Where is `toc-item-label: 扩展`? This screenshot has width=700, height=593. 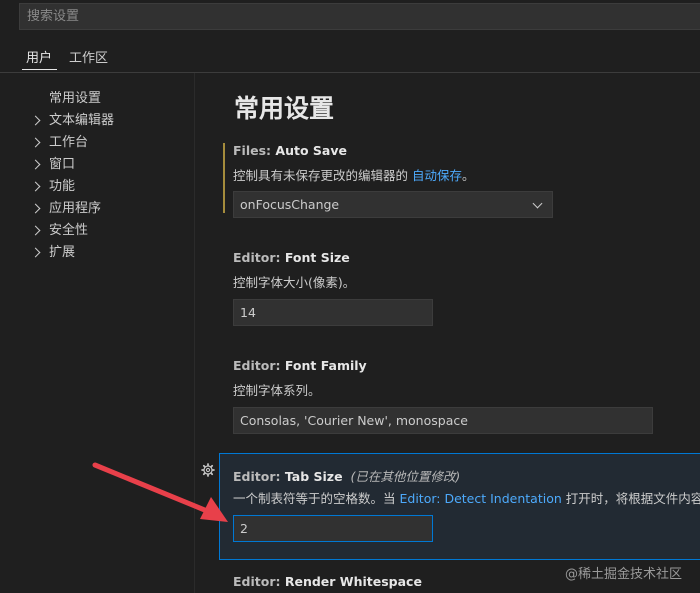 toc-item-label: 扩展 is located at coordinates (62, 252).